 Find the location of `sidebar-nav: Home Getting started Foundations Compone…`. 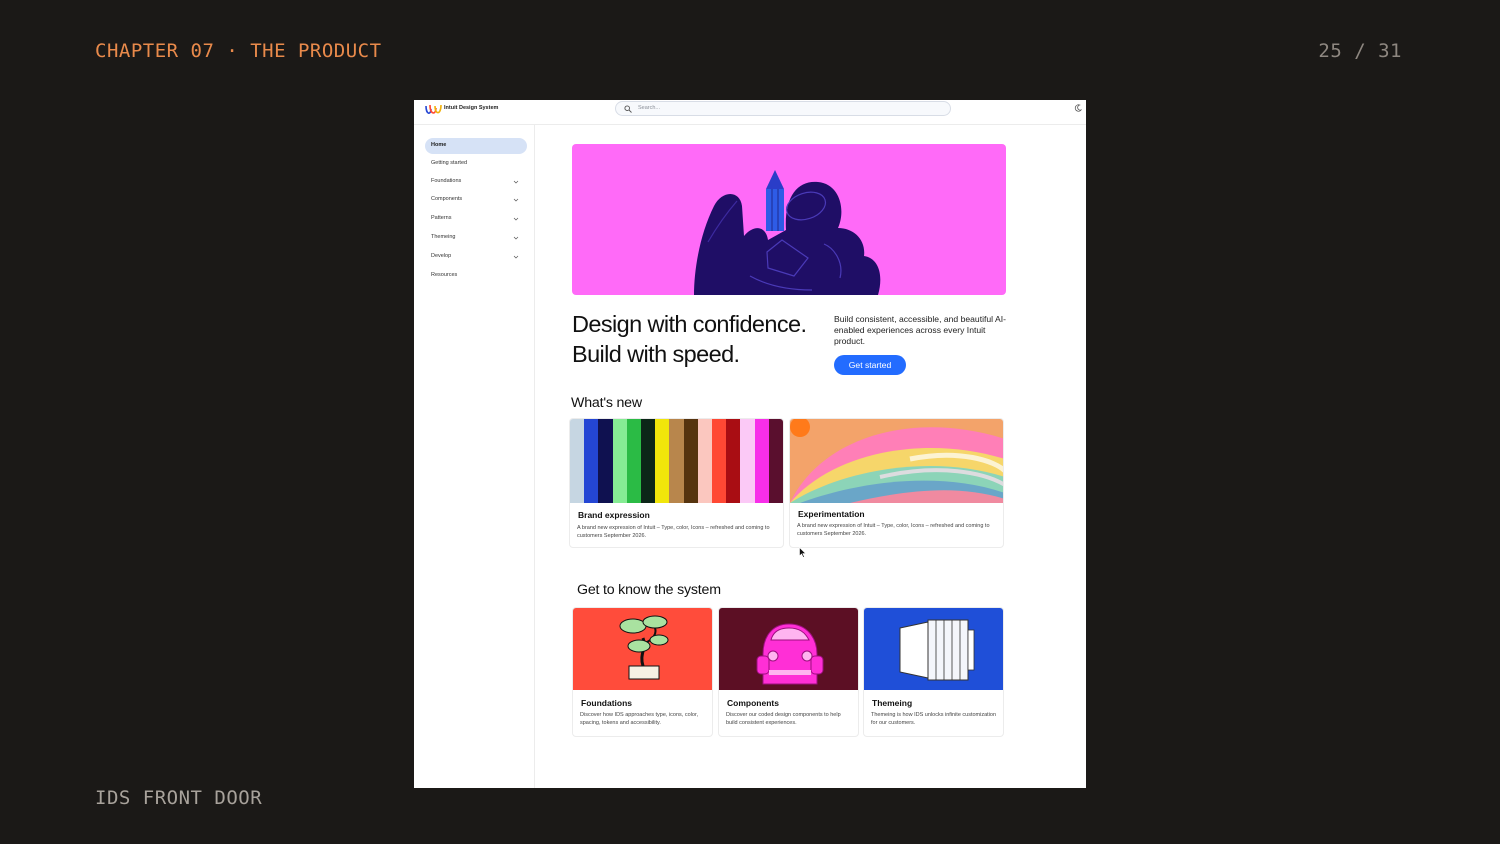

sidebar-nav: Home Getting started Foundations Compone… is located at coordinates (474, 456).